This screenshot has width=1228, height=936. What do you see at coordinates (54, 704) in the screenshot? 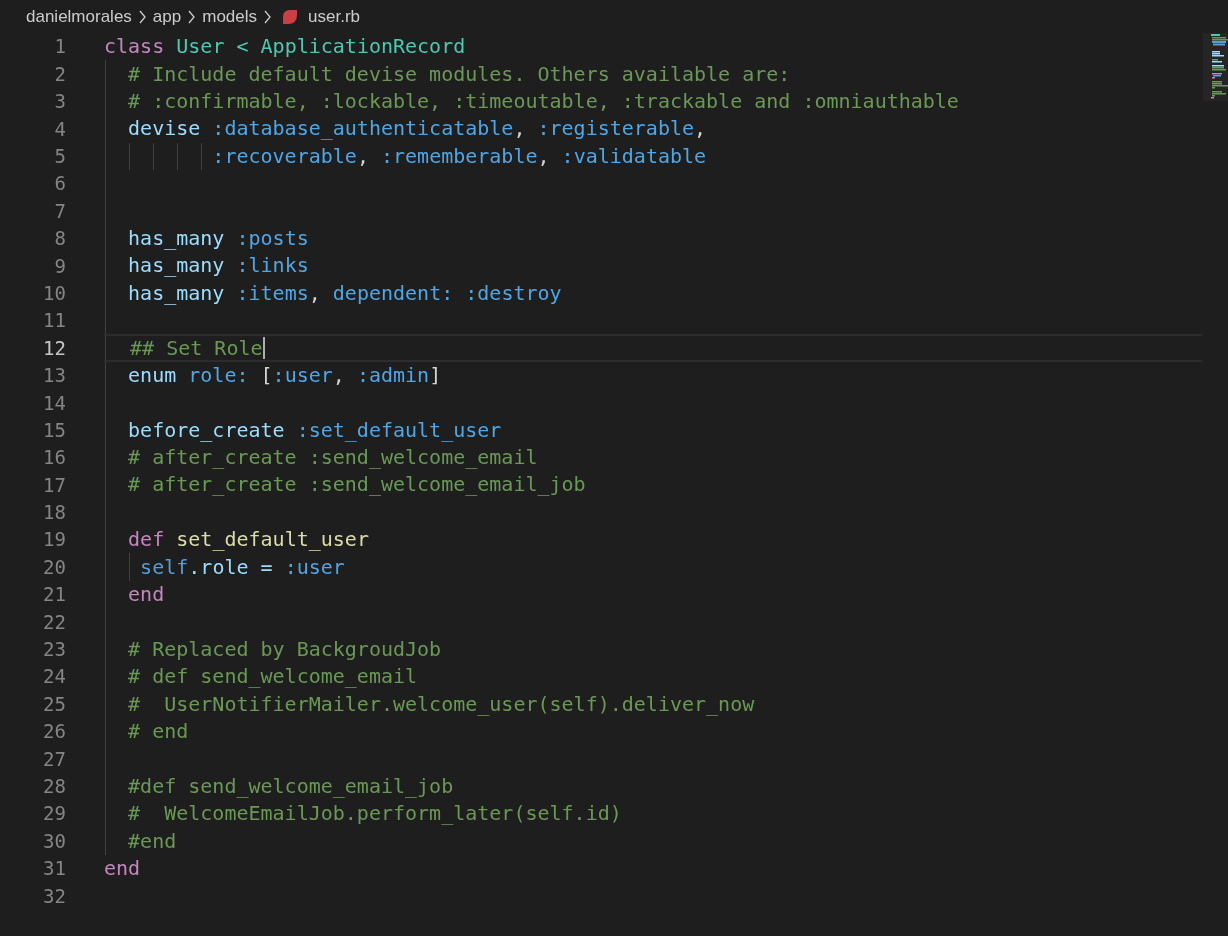
I see `line-number: 25` at bounding box center [54, 704].